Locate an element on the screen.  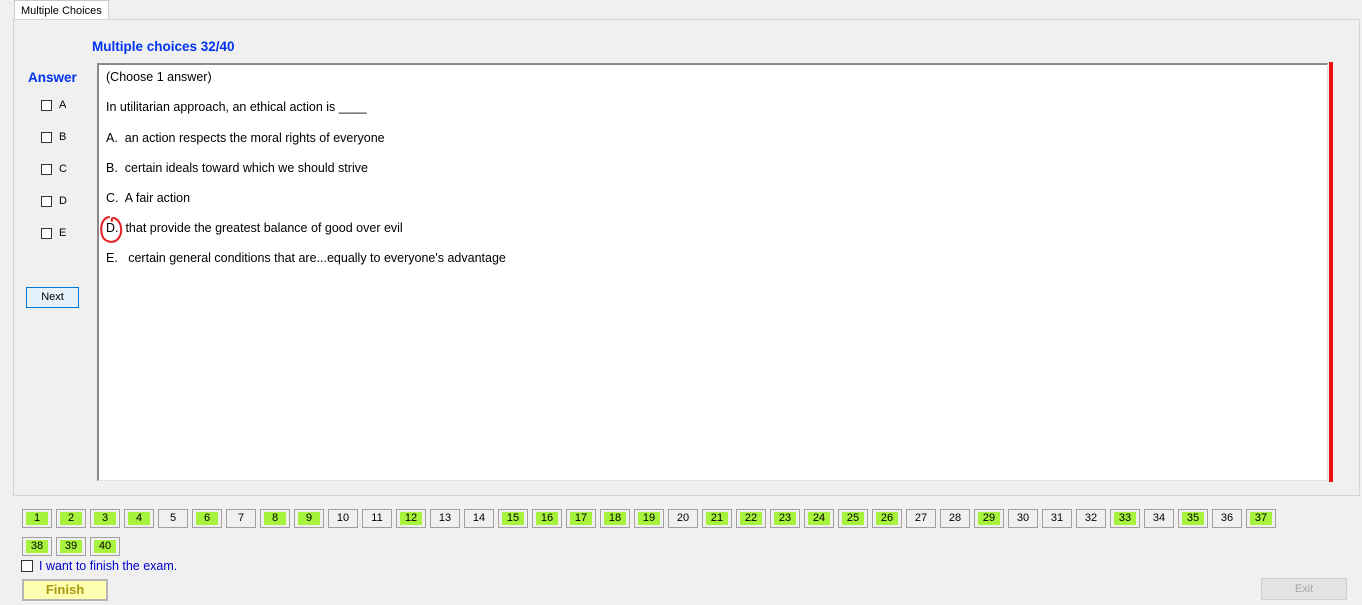
tab-multiple-choices: Multiple Choices is located at coordinates (61, 10).